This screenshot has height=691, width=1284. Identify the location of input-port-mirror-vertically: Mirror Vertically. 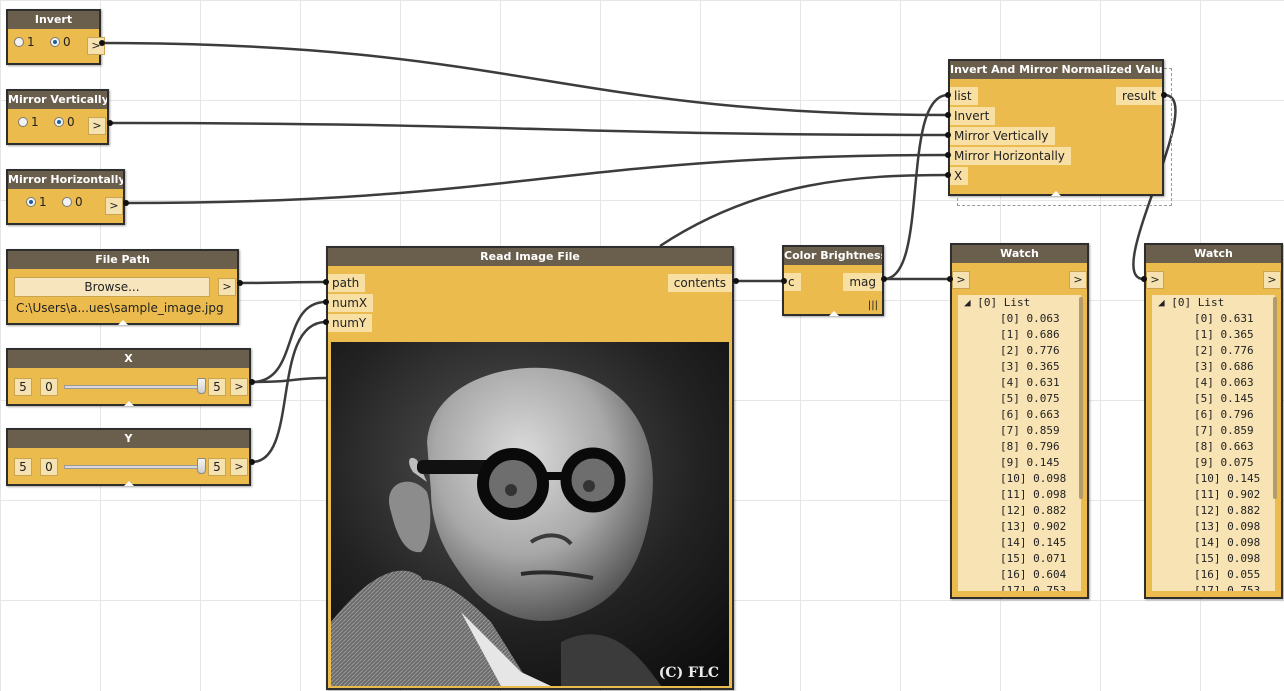
(1002, 136).